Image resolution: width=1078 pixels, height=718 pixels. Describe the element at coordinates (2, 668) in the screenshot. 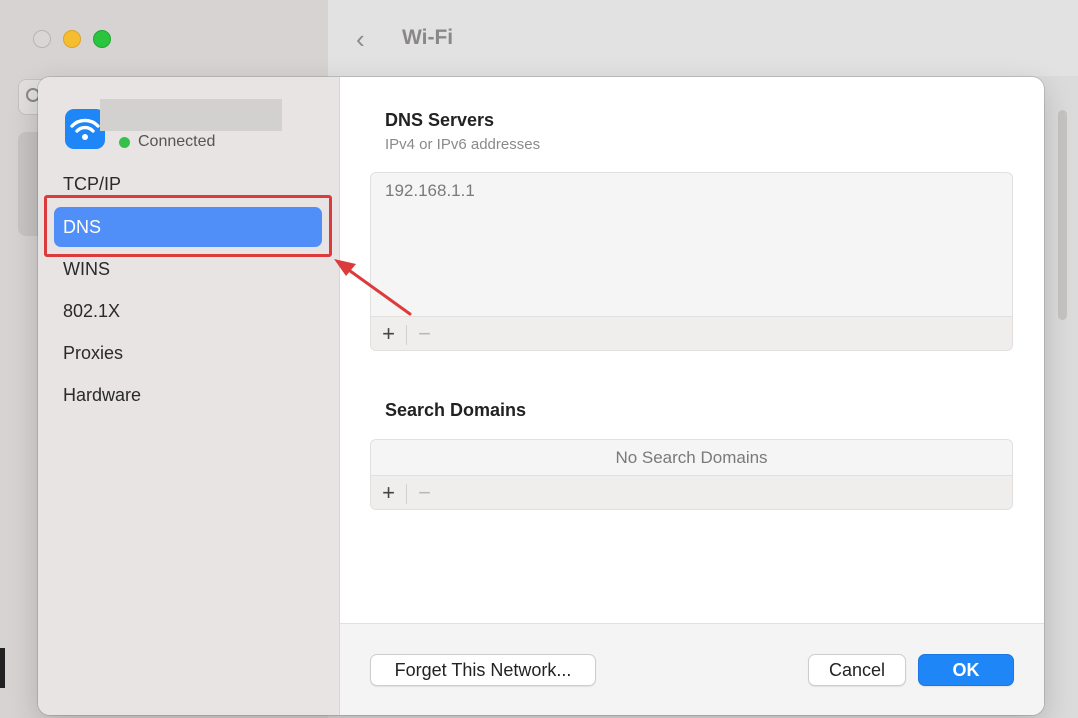

I see `background-edge` at that location.